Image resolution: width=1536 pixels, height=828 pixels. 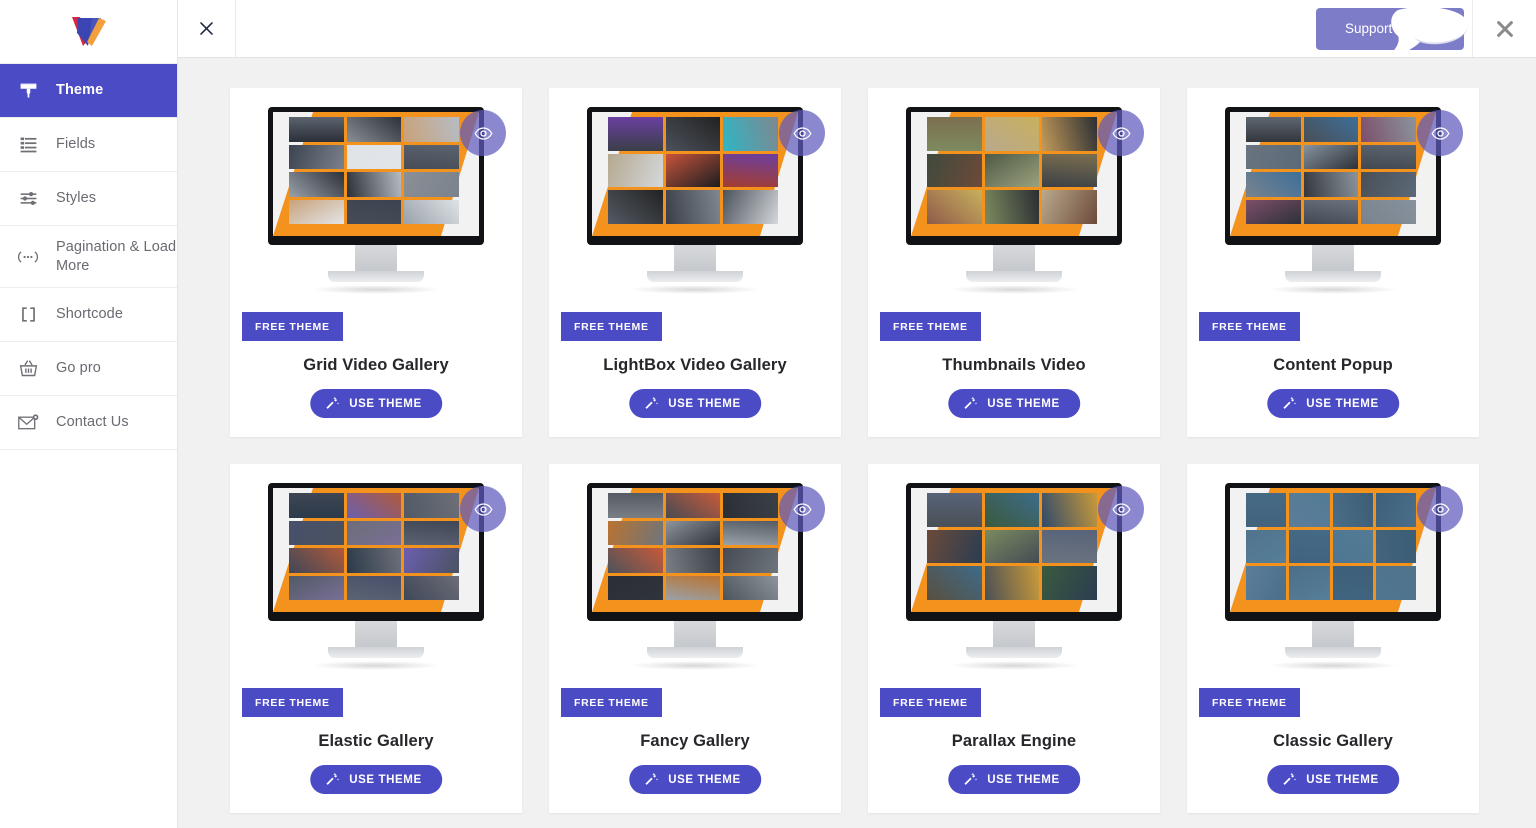 I want to click on sidebar-item-go-pro: Go pro, so click(x=88, y=369).